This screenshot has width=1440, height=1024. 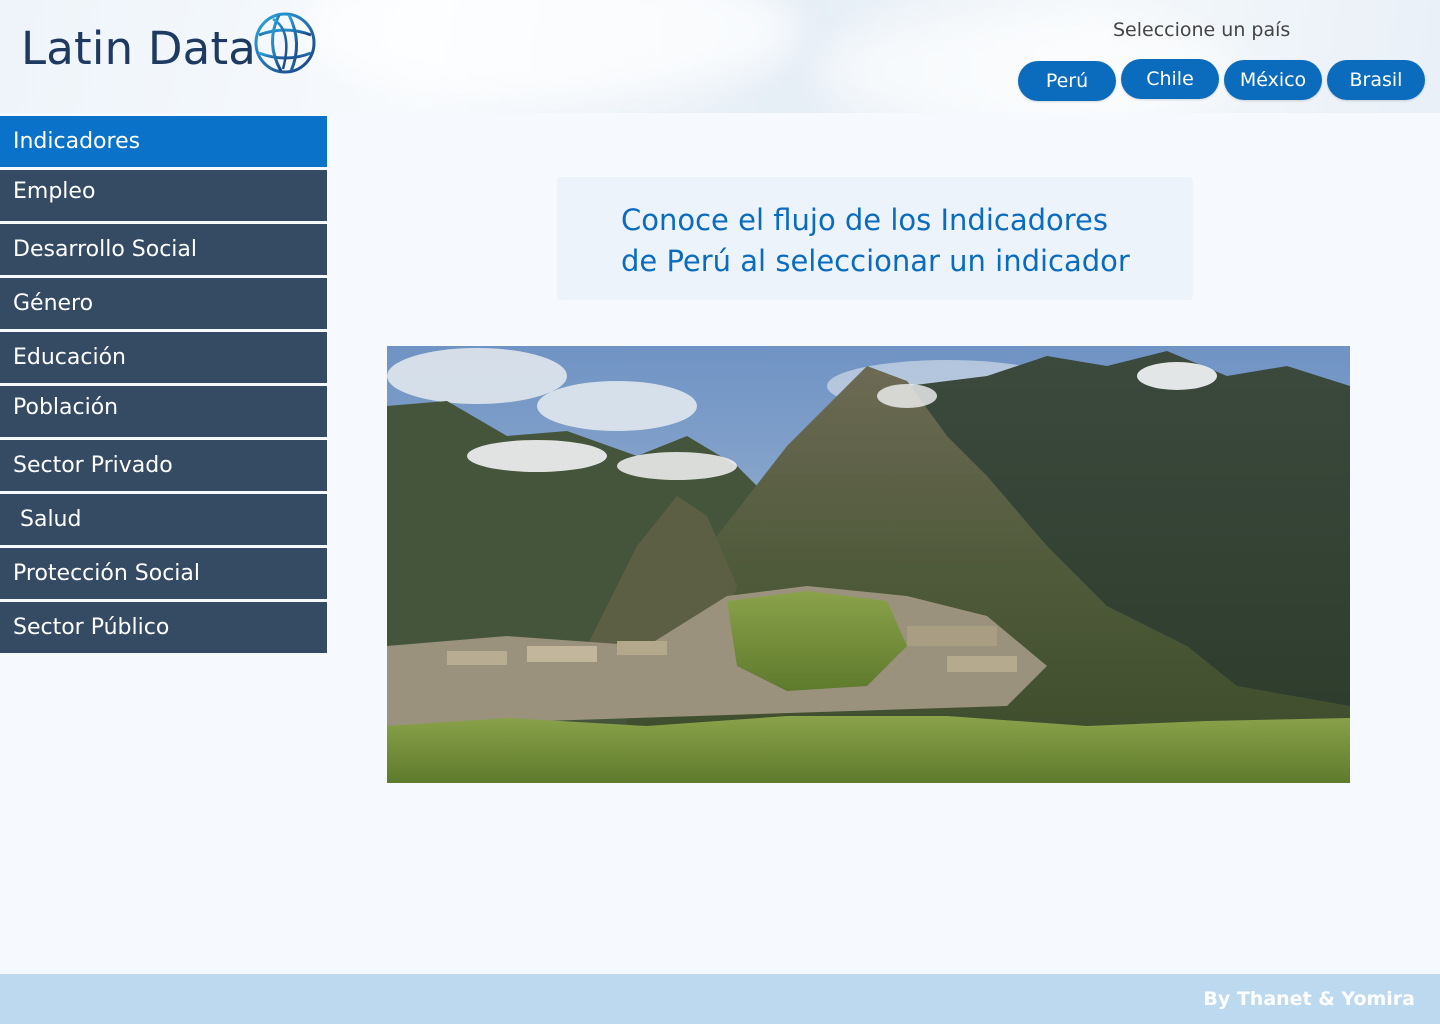 What do you see at coordinates (720, 999) in the screenshot?
I see `footer-bar: By Thanet & Yomira` at bounding box center [720, 999].